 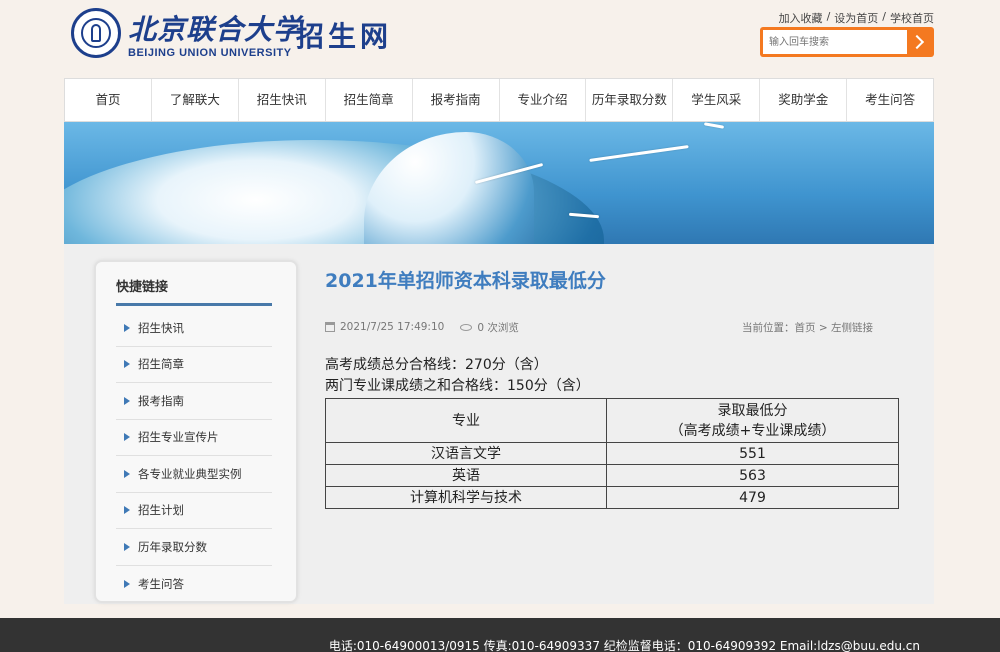 I want to click on nav-brochure: 招生简章, so click(x=369, y=100).